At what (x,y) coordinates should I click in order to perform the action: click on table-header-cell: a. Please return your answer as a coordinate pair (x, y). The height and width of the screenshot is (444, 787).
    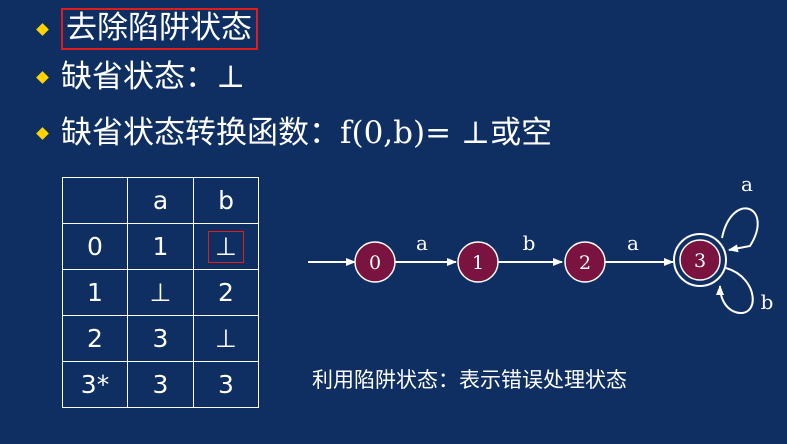
    Looking at the image, I should click on (160, 200).